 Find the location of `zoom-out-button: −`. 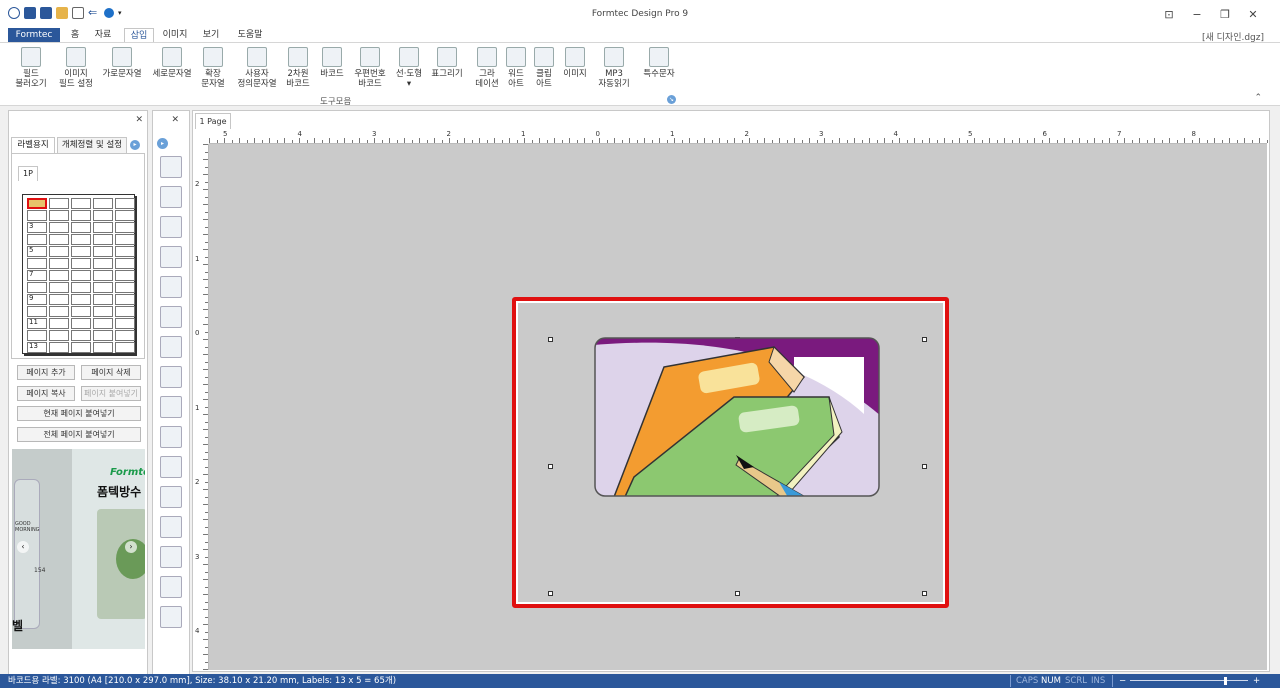

zoom-out-button: − is located at coordinates (1122, 681).